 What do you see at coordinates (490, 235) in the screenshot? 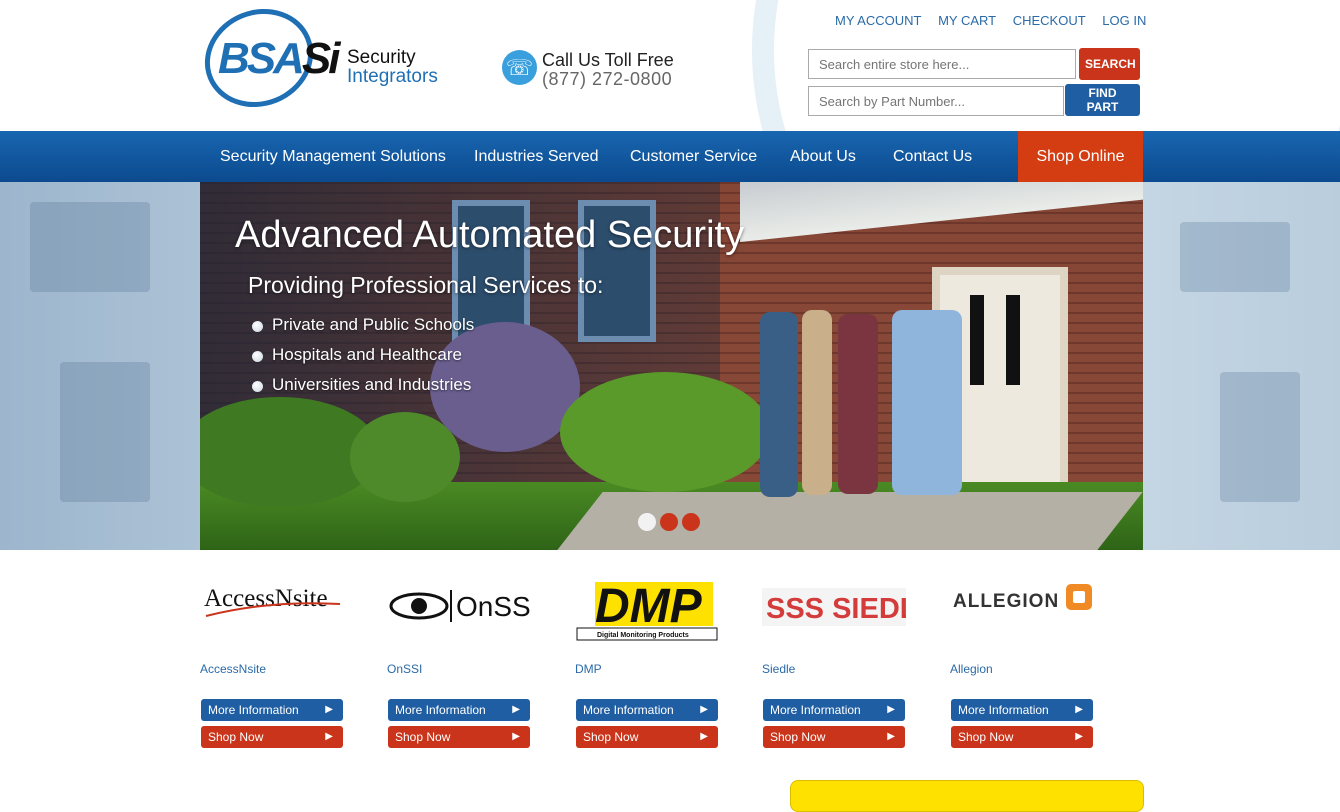
I see `hero-title: Advanced Automated Security` at bounding box center [490, 235].